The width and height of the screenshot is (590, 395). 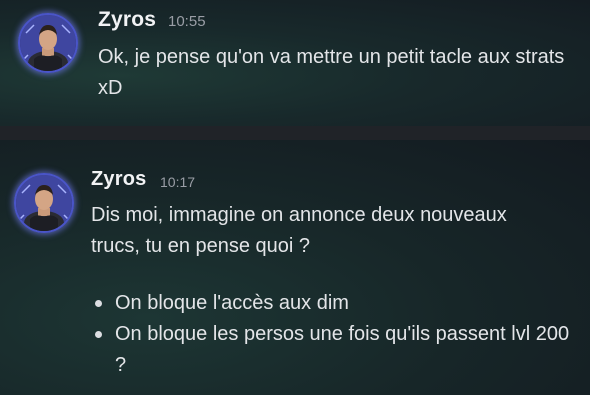 What do you see at coordinates (232, 303) in the screenshot?
I see `bullet-text: On bloque l'accès aux dim` at bounding box center [232, 303].